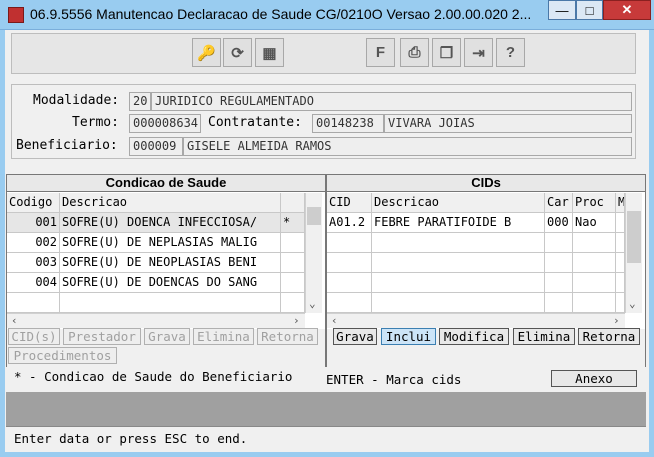 Image resolution: width=654 pixels, height=457 pixels. I want to click on exit-icon: ⇥, so click(478, 52).